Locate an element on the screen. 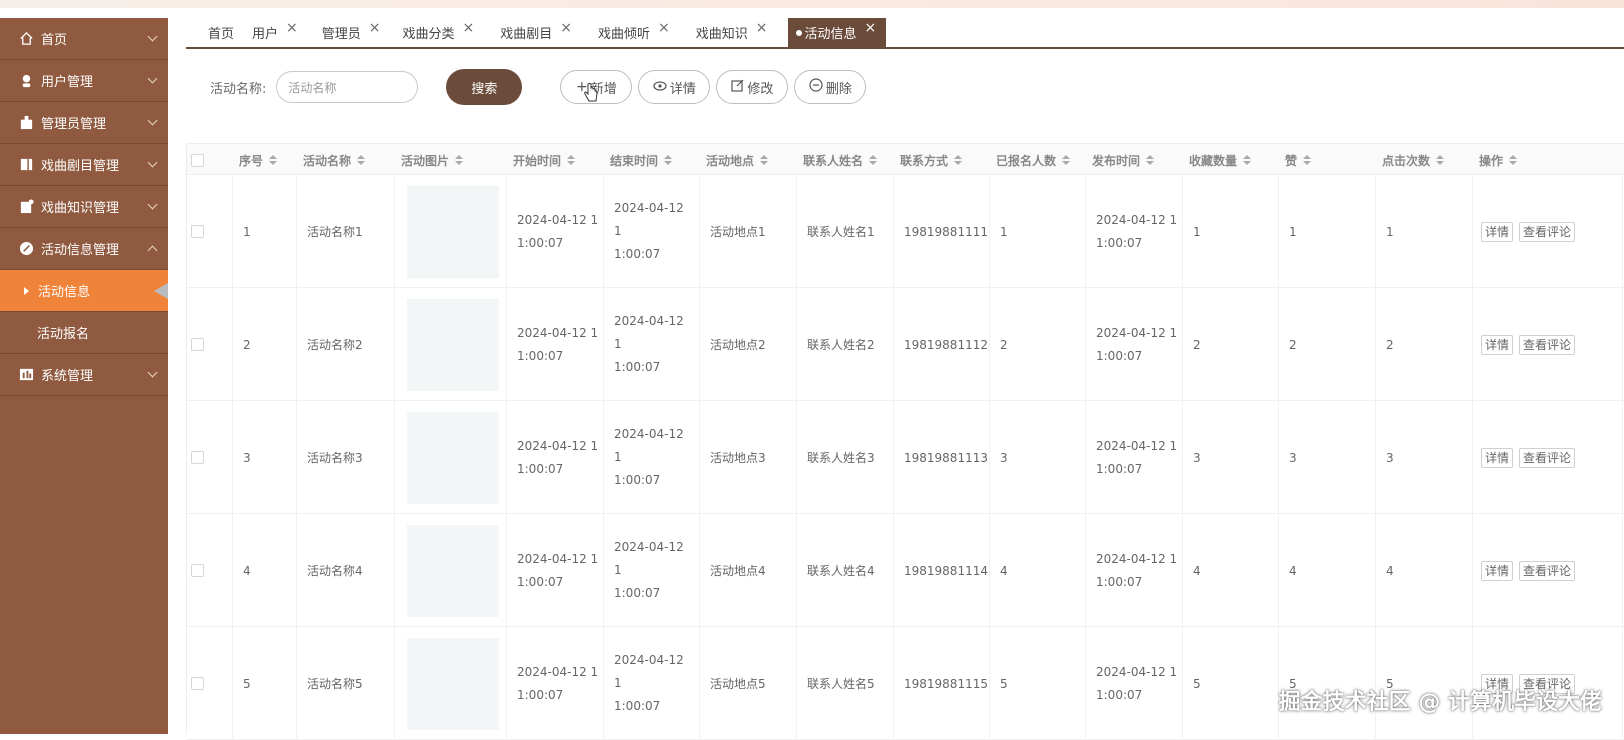 The width and height of the screenshot is (1624, 740). header-col-end: 结束时间 is located at coordinates (652, 160).